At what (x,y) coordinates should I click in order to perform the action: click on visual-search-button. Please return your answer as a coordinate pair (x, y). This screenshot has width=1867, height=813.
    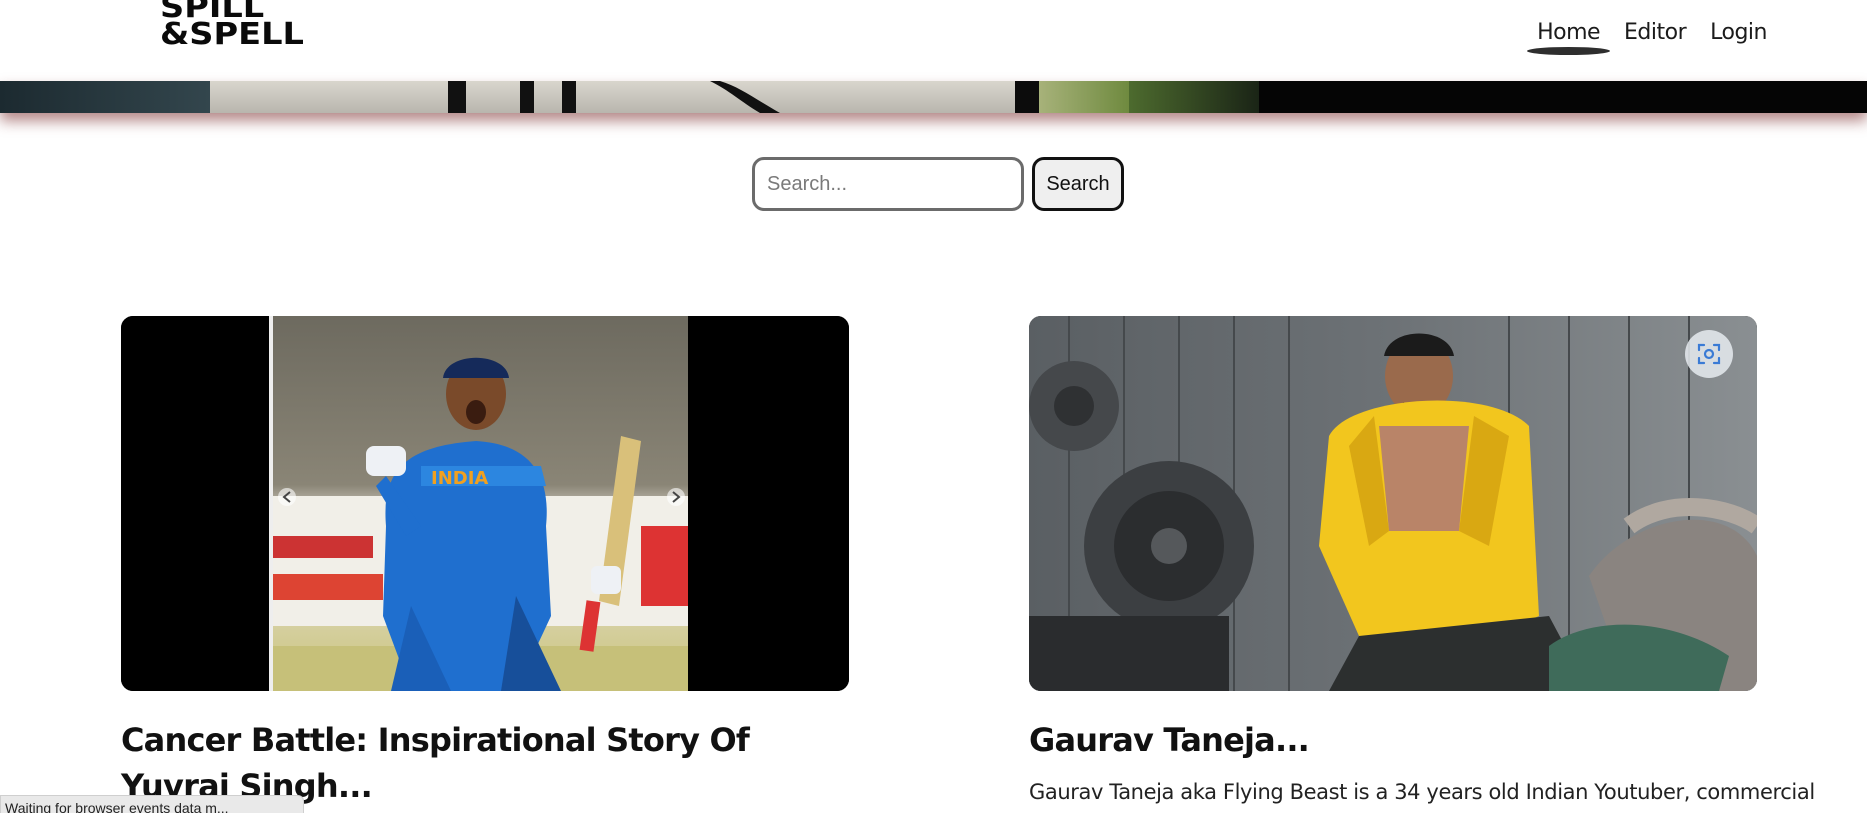
    Looking at the image, I should click on (1709, 354).